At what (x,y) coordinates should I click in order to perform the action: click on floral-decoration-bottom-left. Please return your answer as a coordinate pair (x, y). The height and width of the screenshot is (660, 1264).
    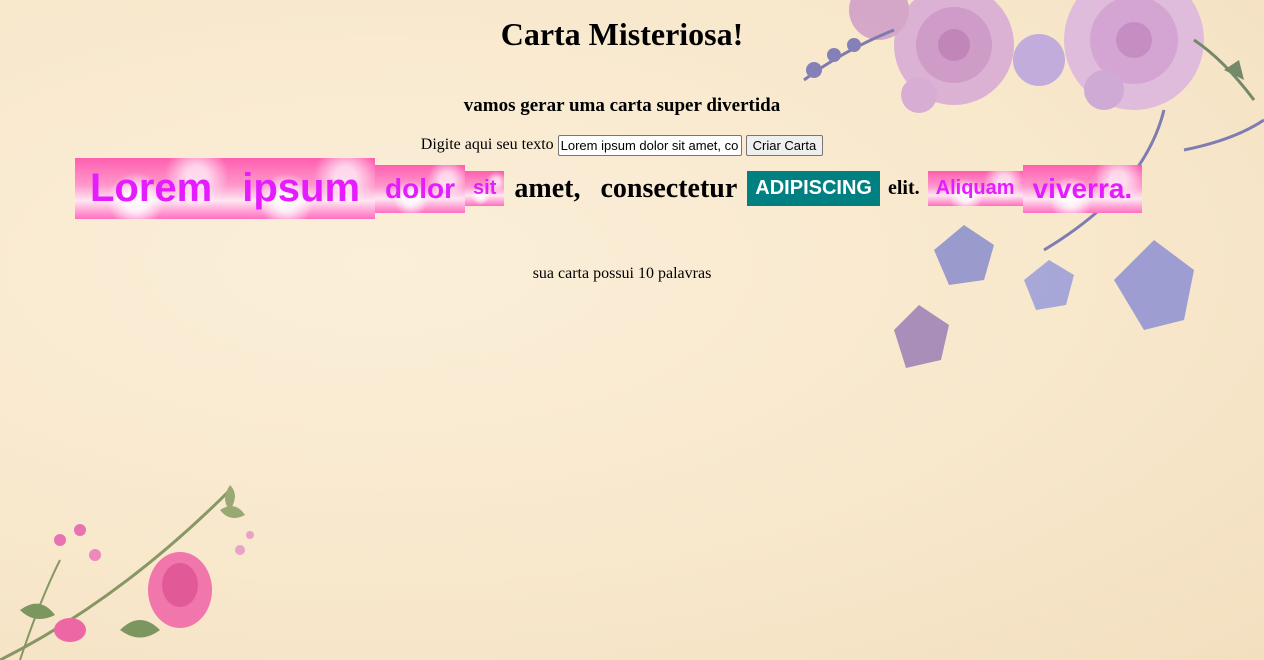
    Looking at the image, I should click on (127, 572).